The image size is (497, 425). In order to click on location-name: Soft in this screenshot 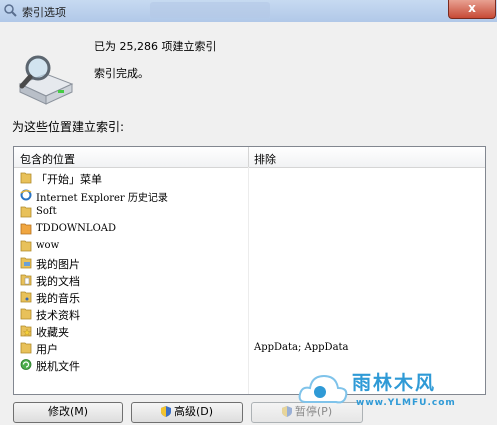, I will do `click(46, 211)`.